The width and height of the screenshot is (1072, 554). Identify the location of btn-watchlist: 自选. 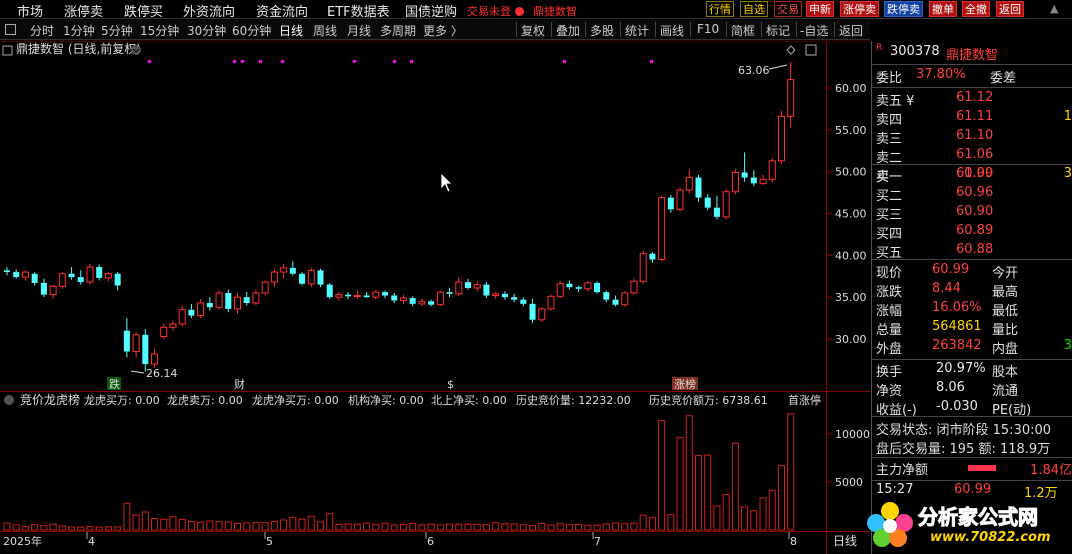
(754, 9).